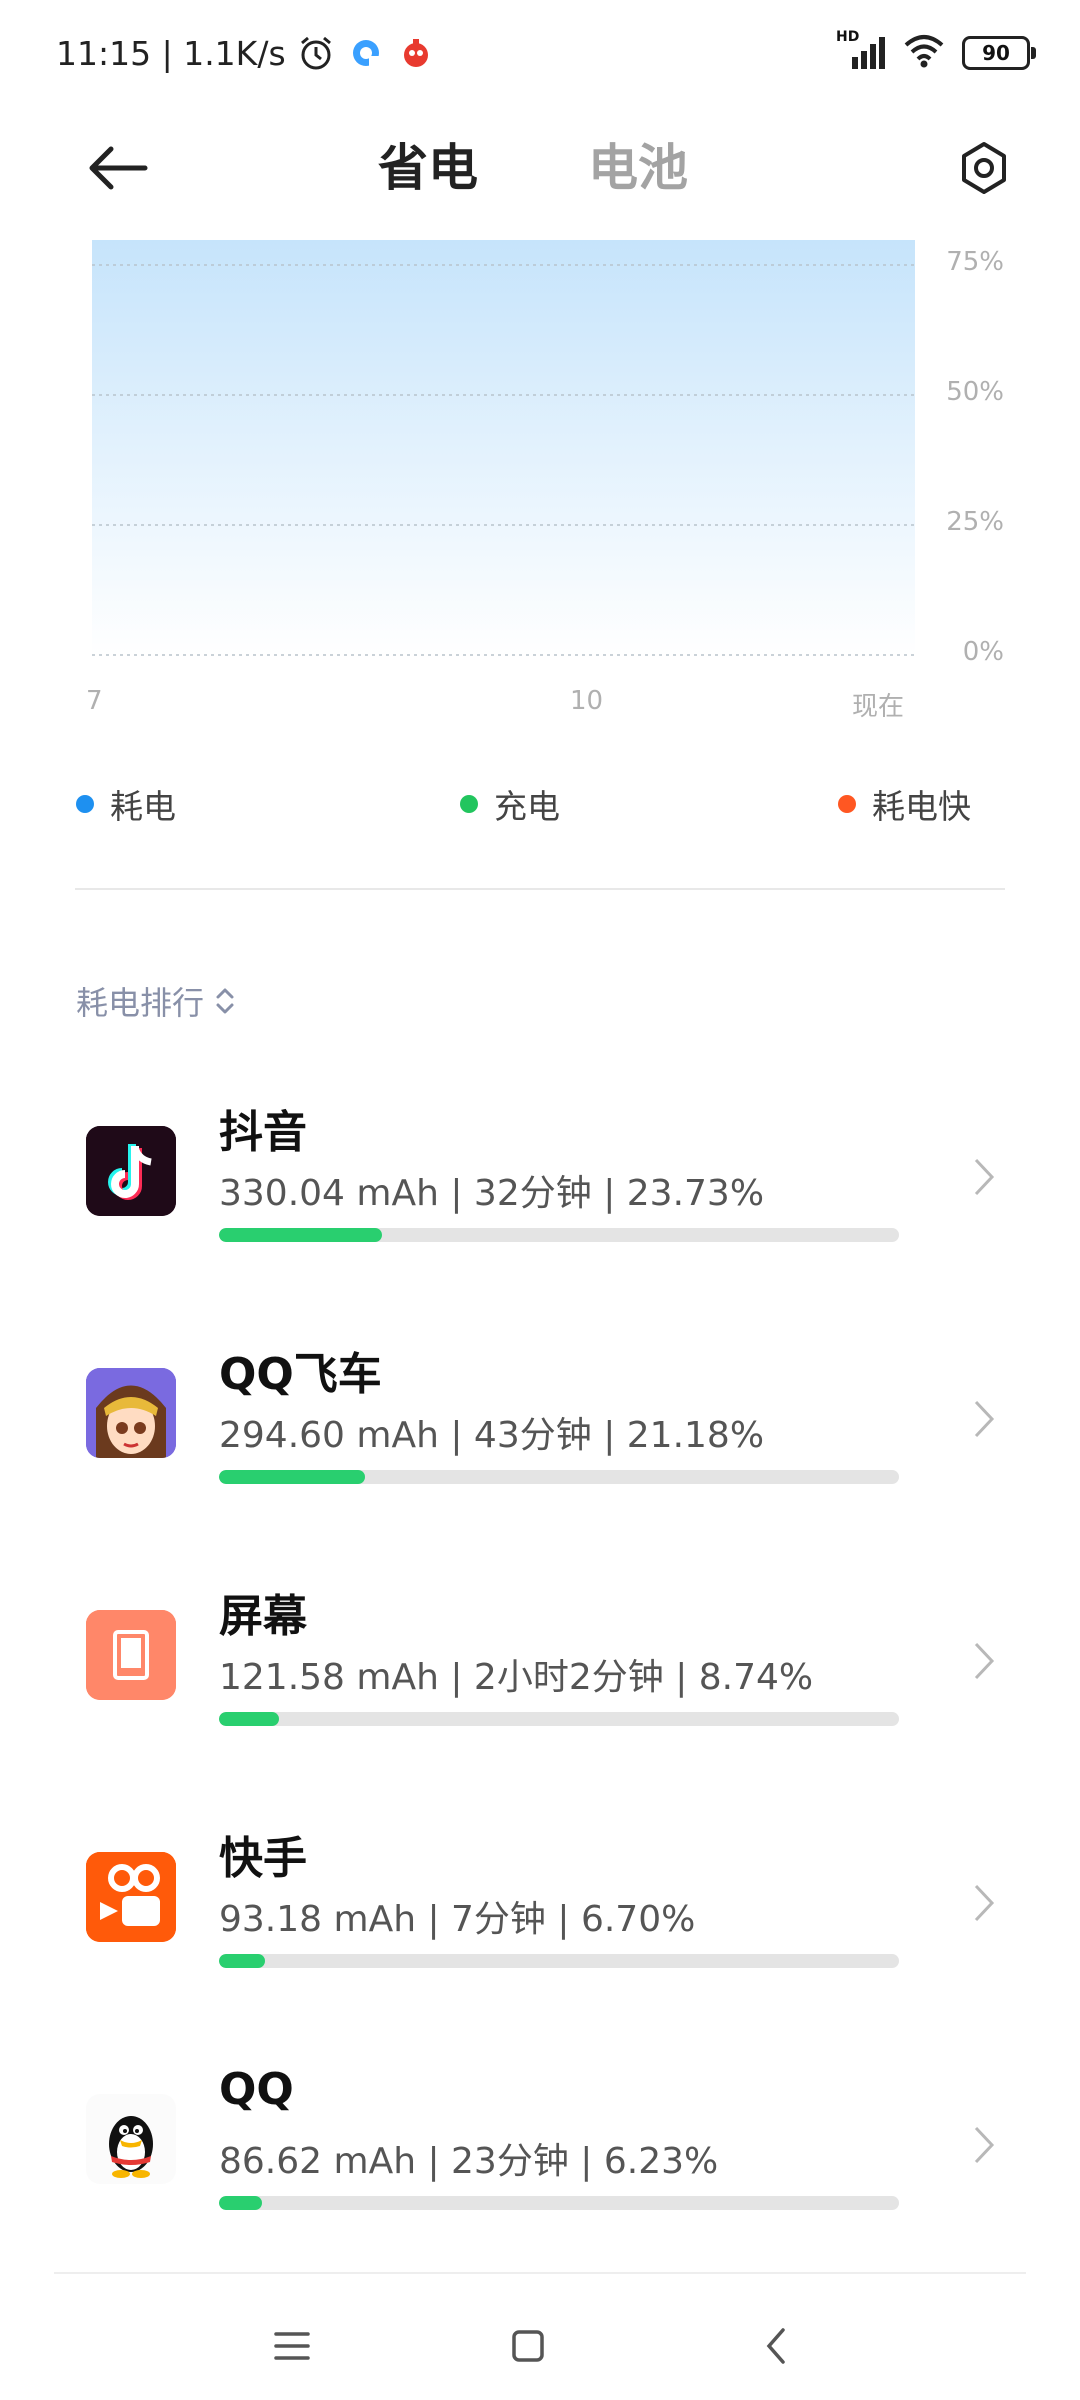 The image size is (1080, 2400). Describe the element at coordinates (587, 701) in the screenshot. I see `chart-x-tick-label: 10` at that location.